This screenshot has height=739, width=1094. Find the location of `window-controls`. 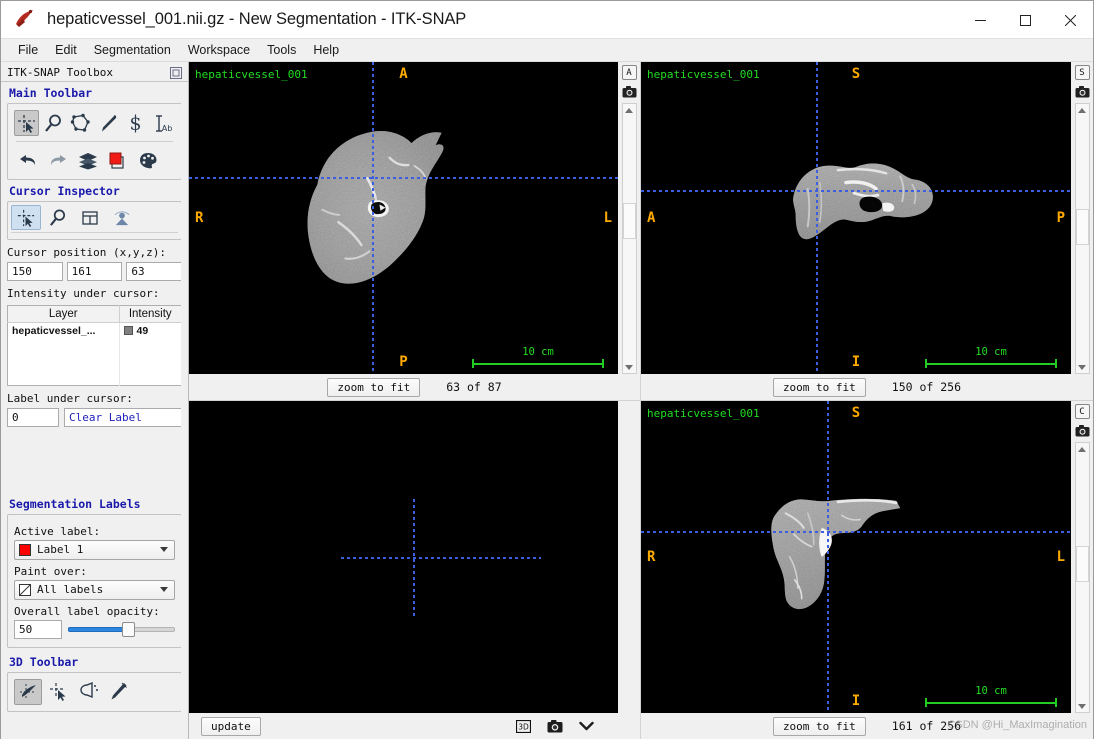

window-controls is located at coordinates (1025, 20).